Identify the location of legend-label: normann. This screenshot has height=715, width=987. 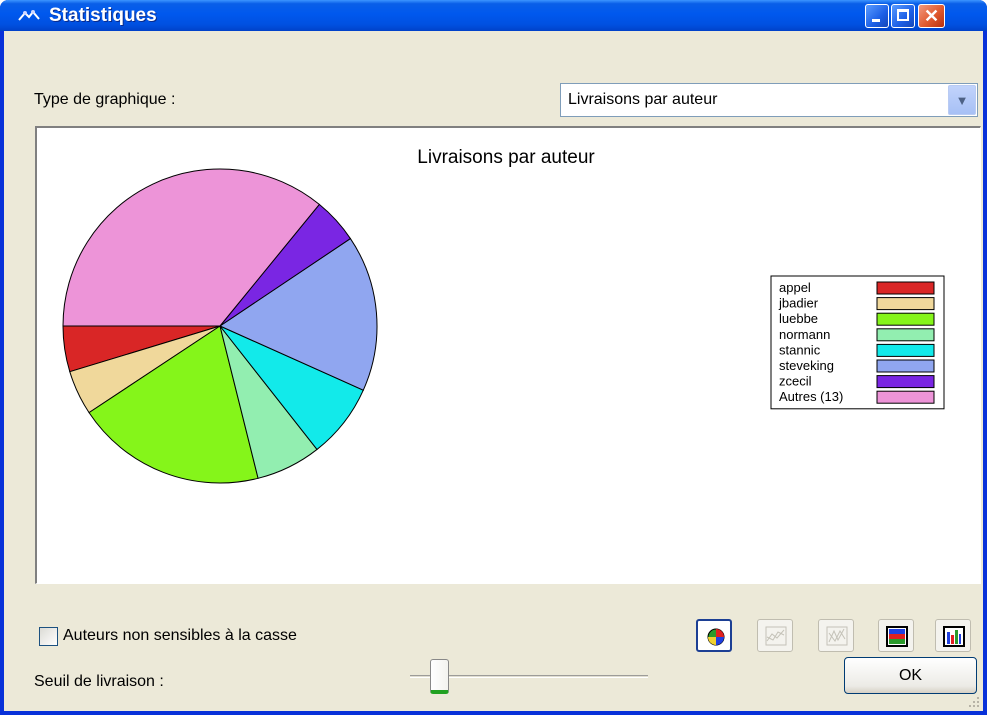
(804, 334).